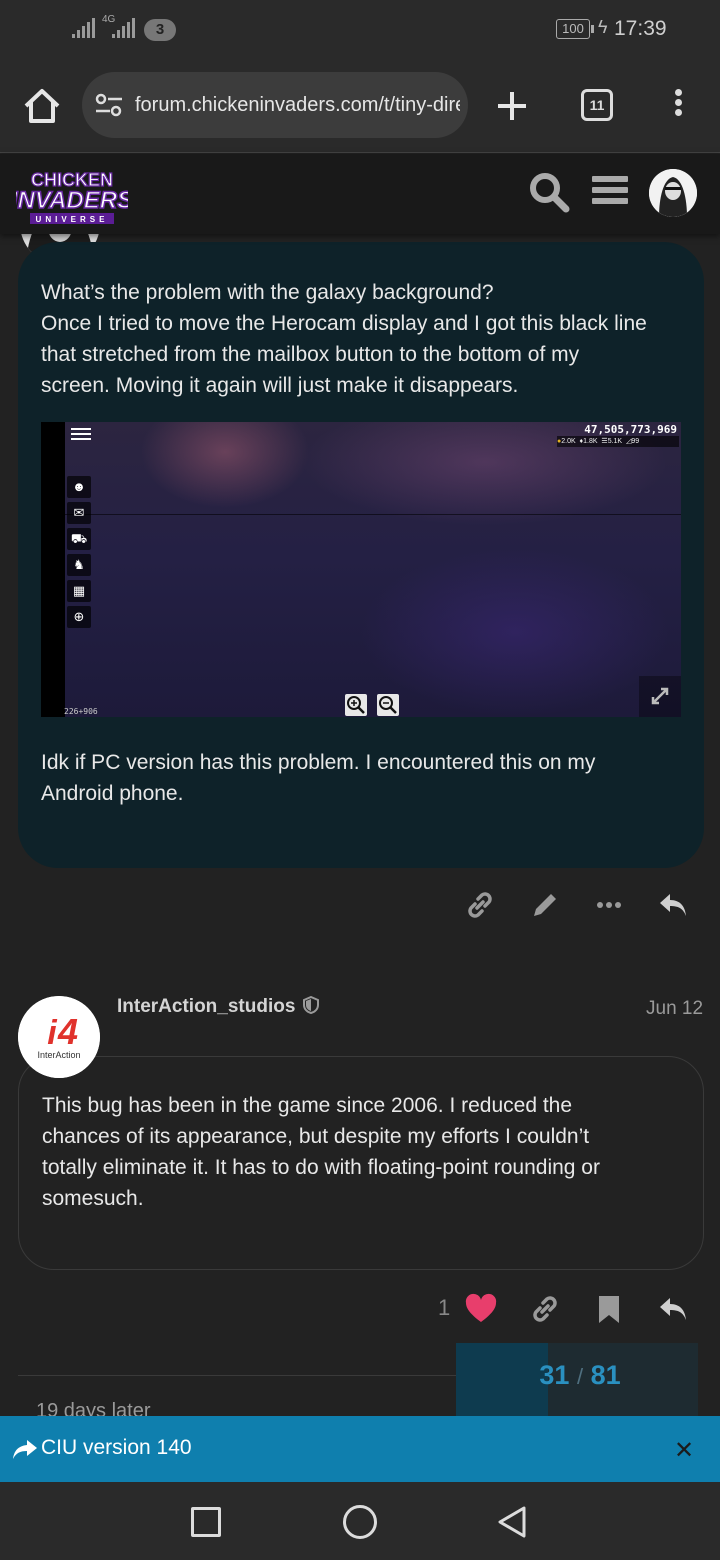 The height and width of the screenshot is (1560, 720). I want to click on shop-cart-icon: ⛟, so click(79, 539).